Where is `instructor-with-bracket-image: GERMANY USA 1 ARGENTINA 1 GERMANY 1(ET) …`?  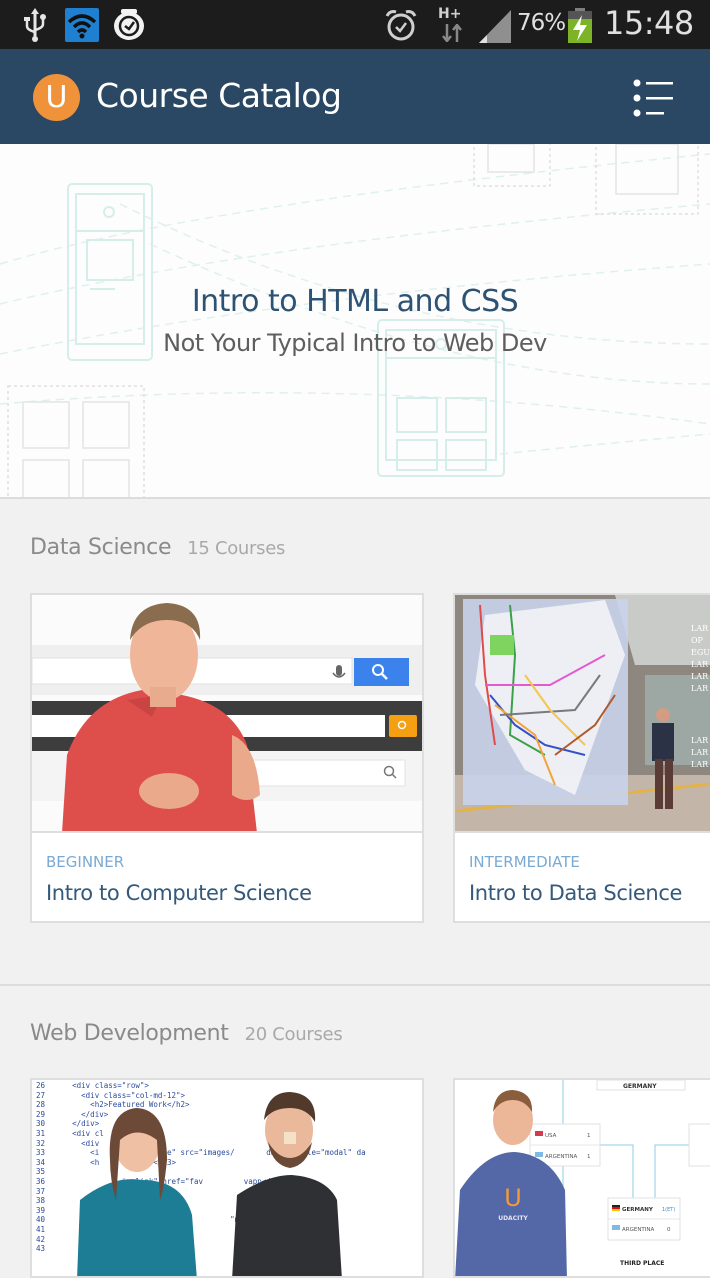
instructor-with-bracket-image: GERMANY USA 1 ARGENTINA 1 GERMANY 1(ET) … is located at coordinates (582, 1178).